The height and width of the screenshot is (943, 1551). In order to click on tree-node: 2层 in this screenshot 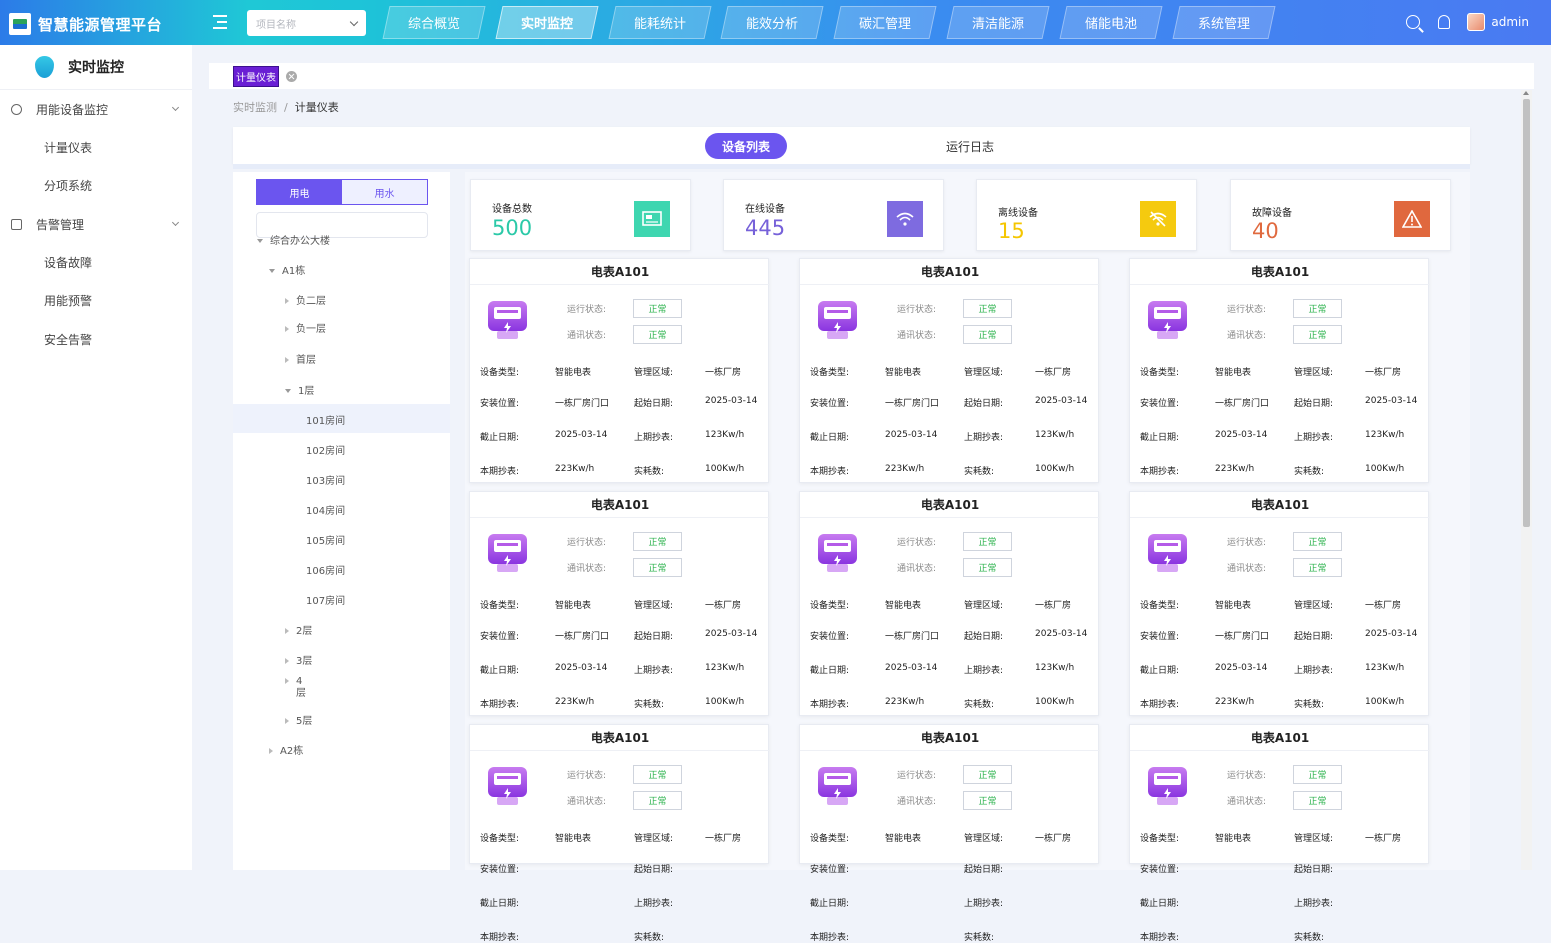, I will do `click(298, 629)`.